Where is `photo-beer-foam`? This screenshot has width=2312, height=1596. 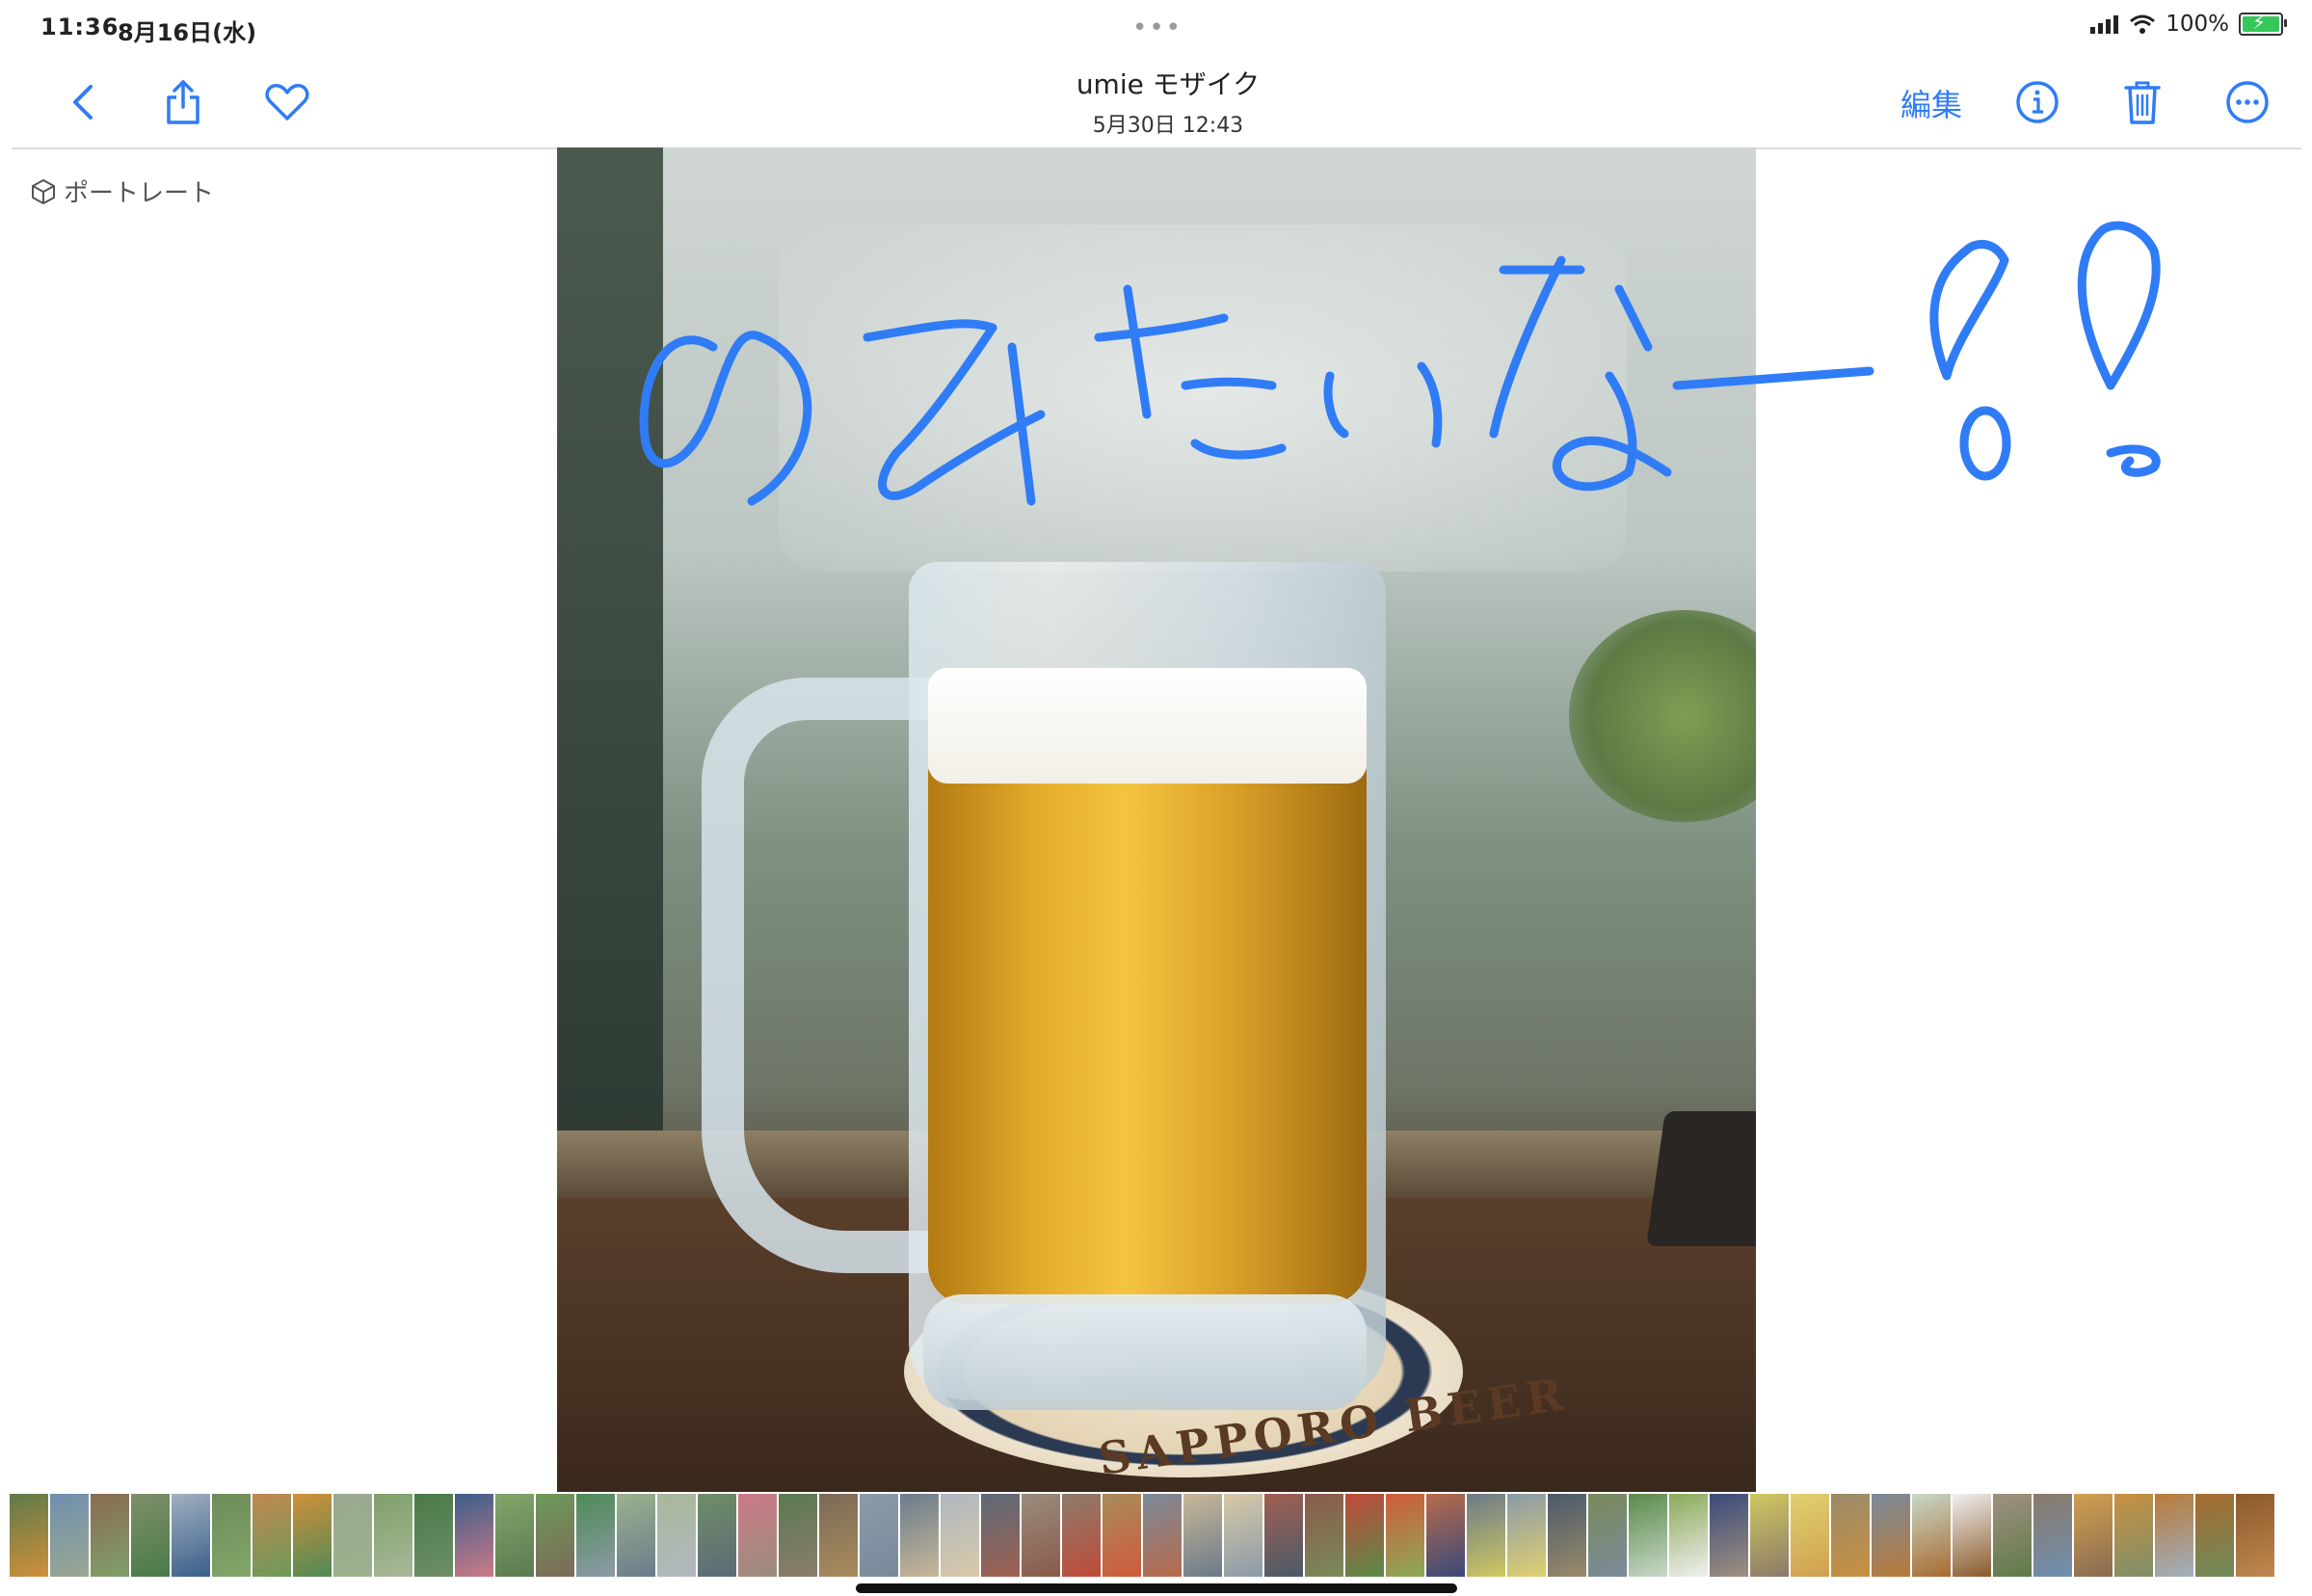 photo-beer-foam is located at coordinates (1148, 726).